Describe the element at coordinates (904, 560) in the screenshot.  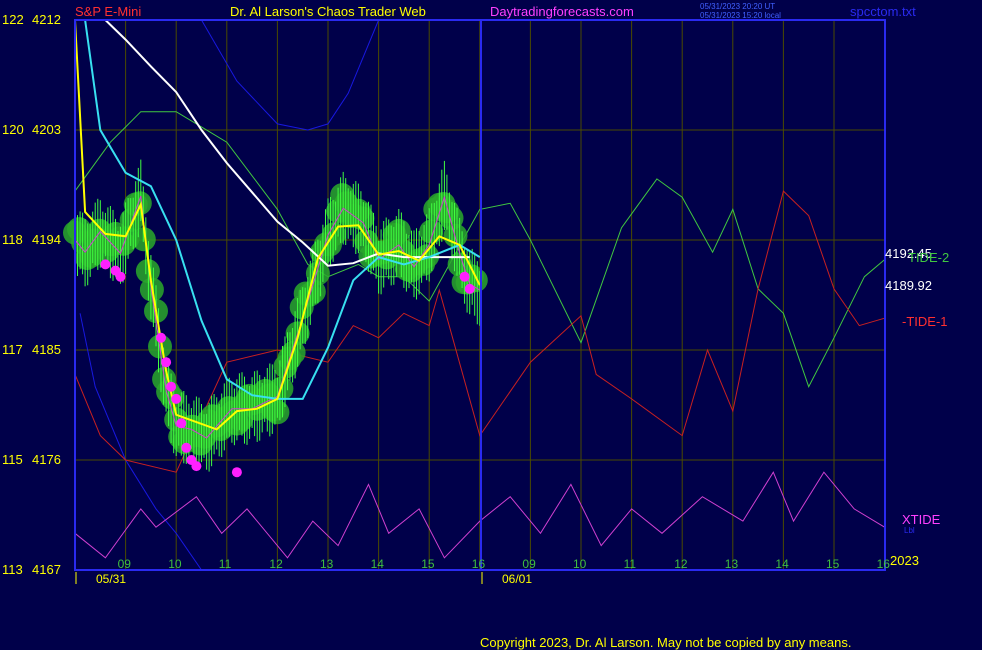
I see `year-label: 2023` at that location.